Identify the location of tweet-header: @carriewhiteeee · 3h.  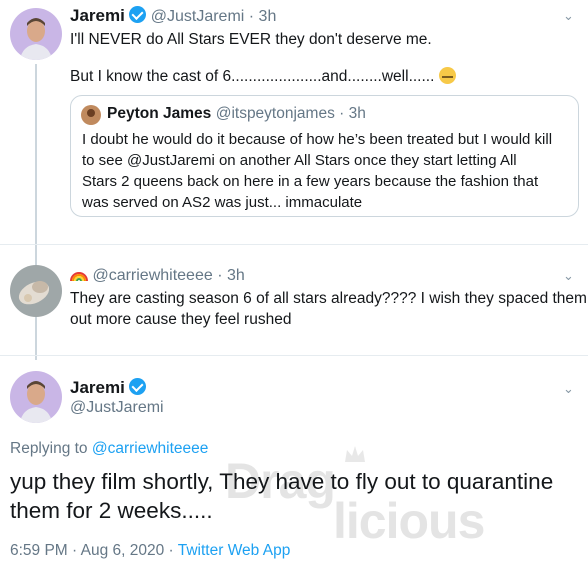
(157, 276).